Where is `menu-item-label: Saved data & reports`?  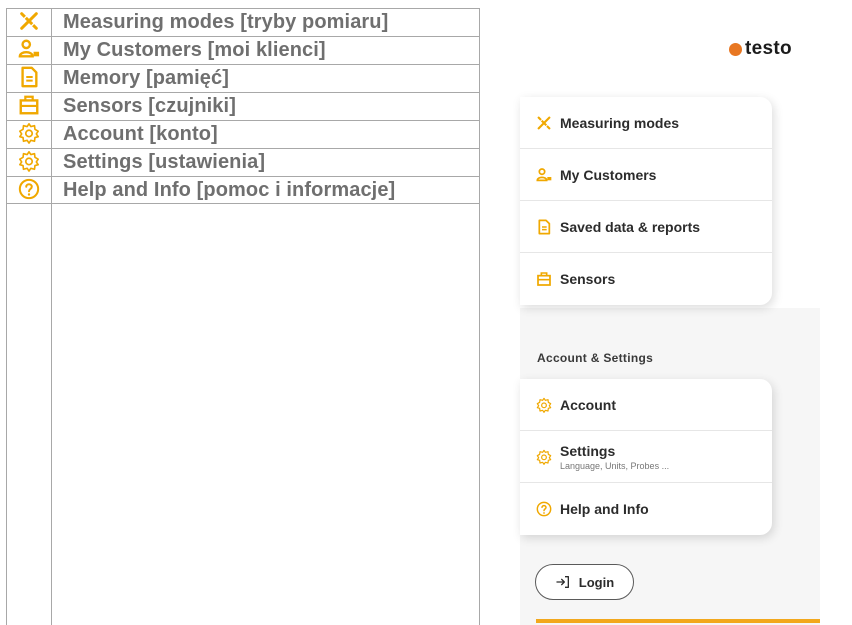 menu-item-label: Saved data & reports is located at coordinates (630, 226).